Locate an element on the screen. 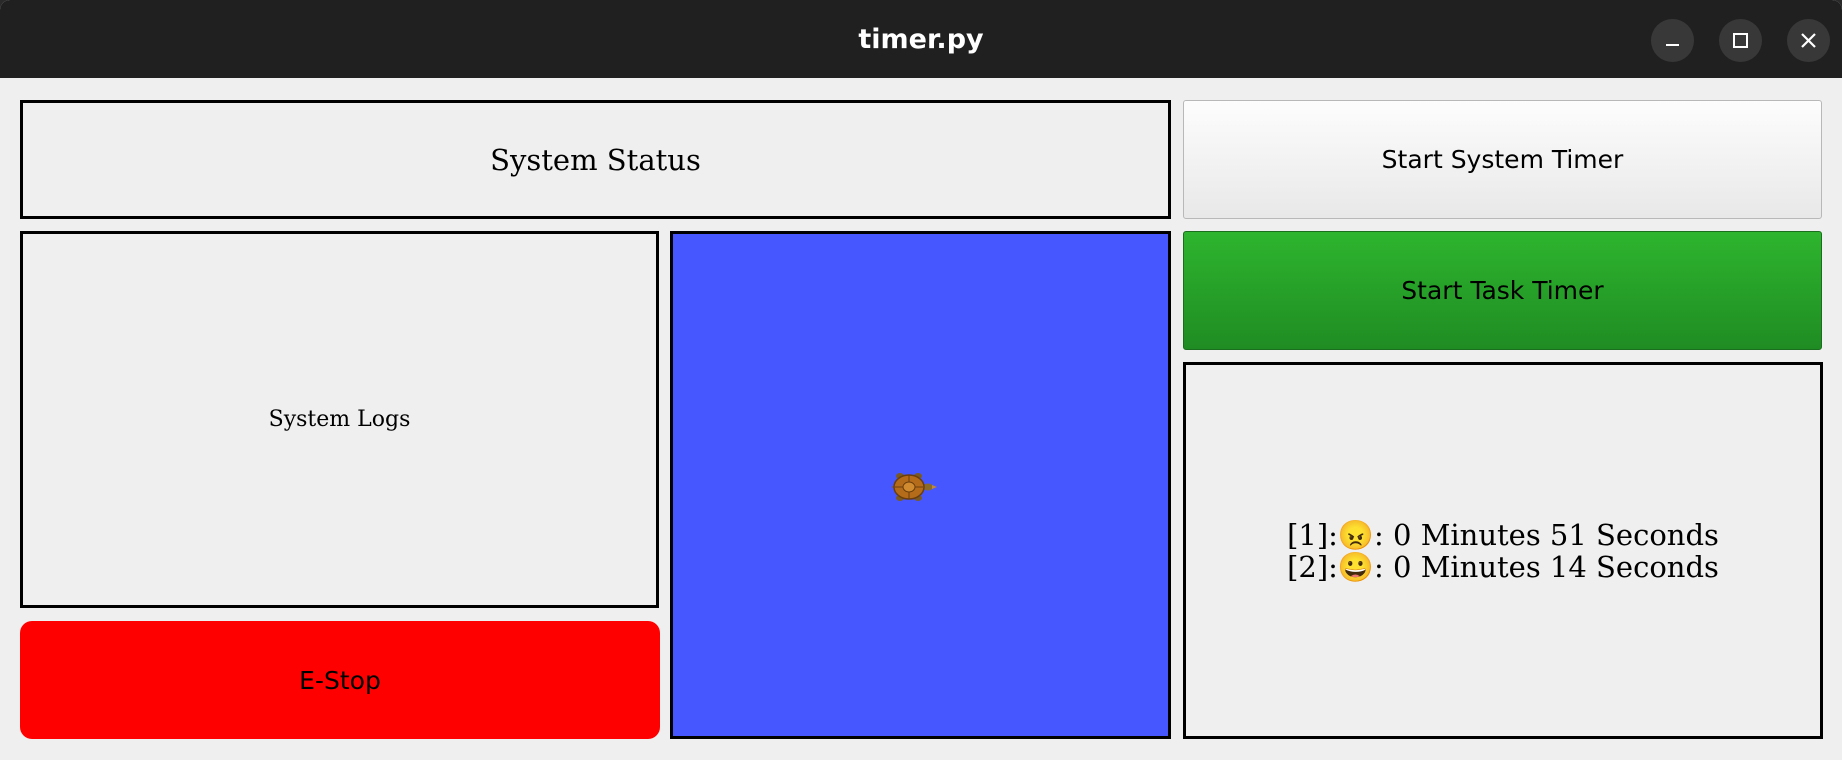  start-system-timer-button: Start System Timer is located at coordinates (1502, 159).